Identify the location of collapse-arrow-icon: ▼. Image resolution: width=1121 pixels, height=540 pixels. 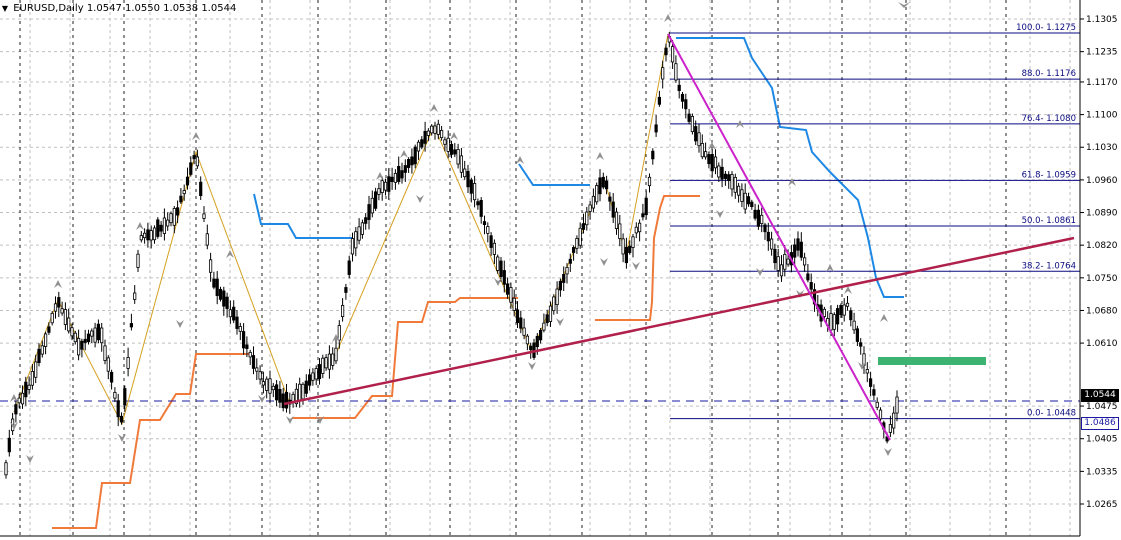
(5, 9).